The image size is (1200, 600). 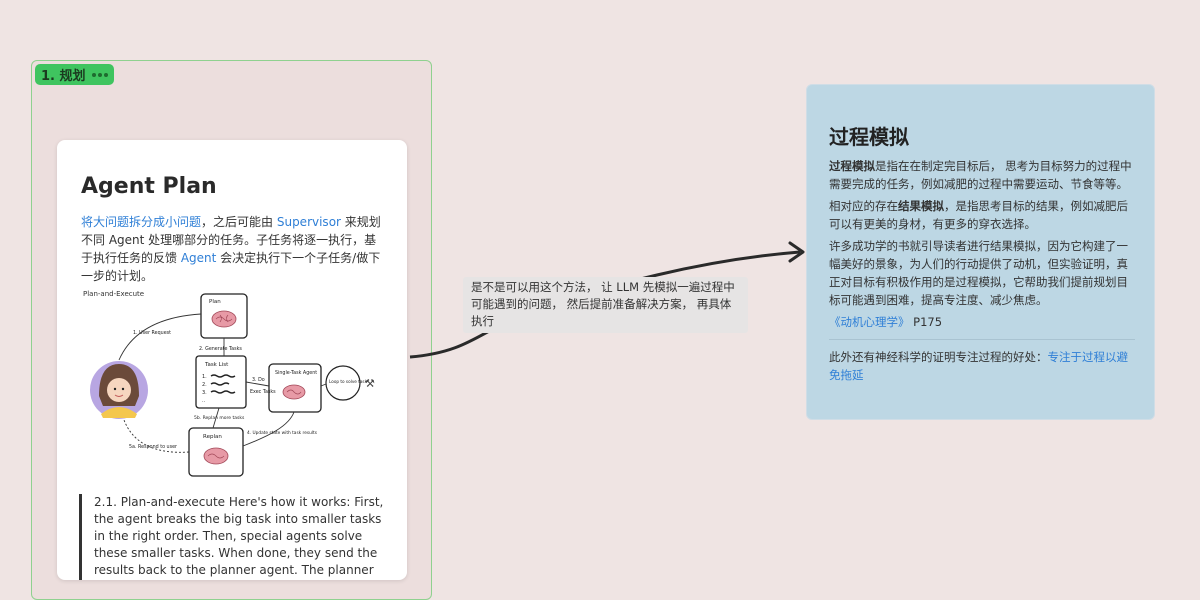 What do you see at coordinates (212, 437) in the screenshot?
I see `replan-label: Replan` at bounding box center [212, 437].